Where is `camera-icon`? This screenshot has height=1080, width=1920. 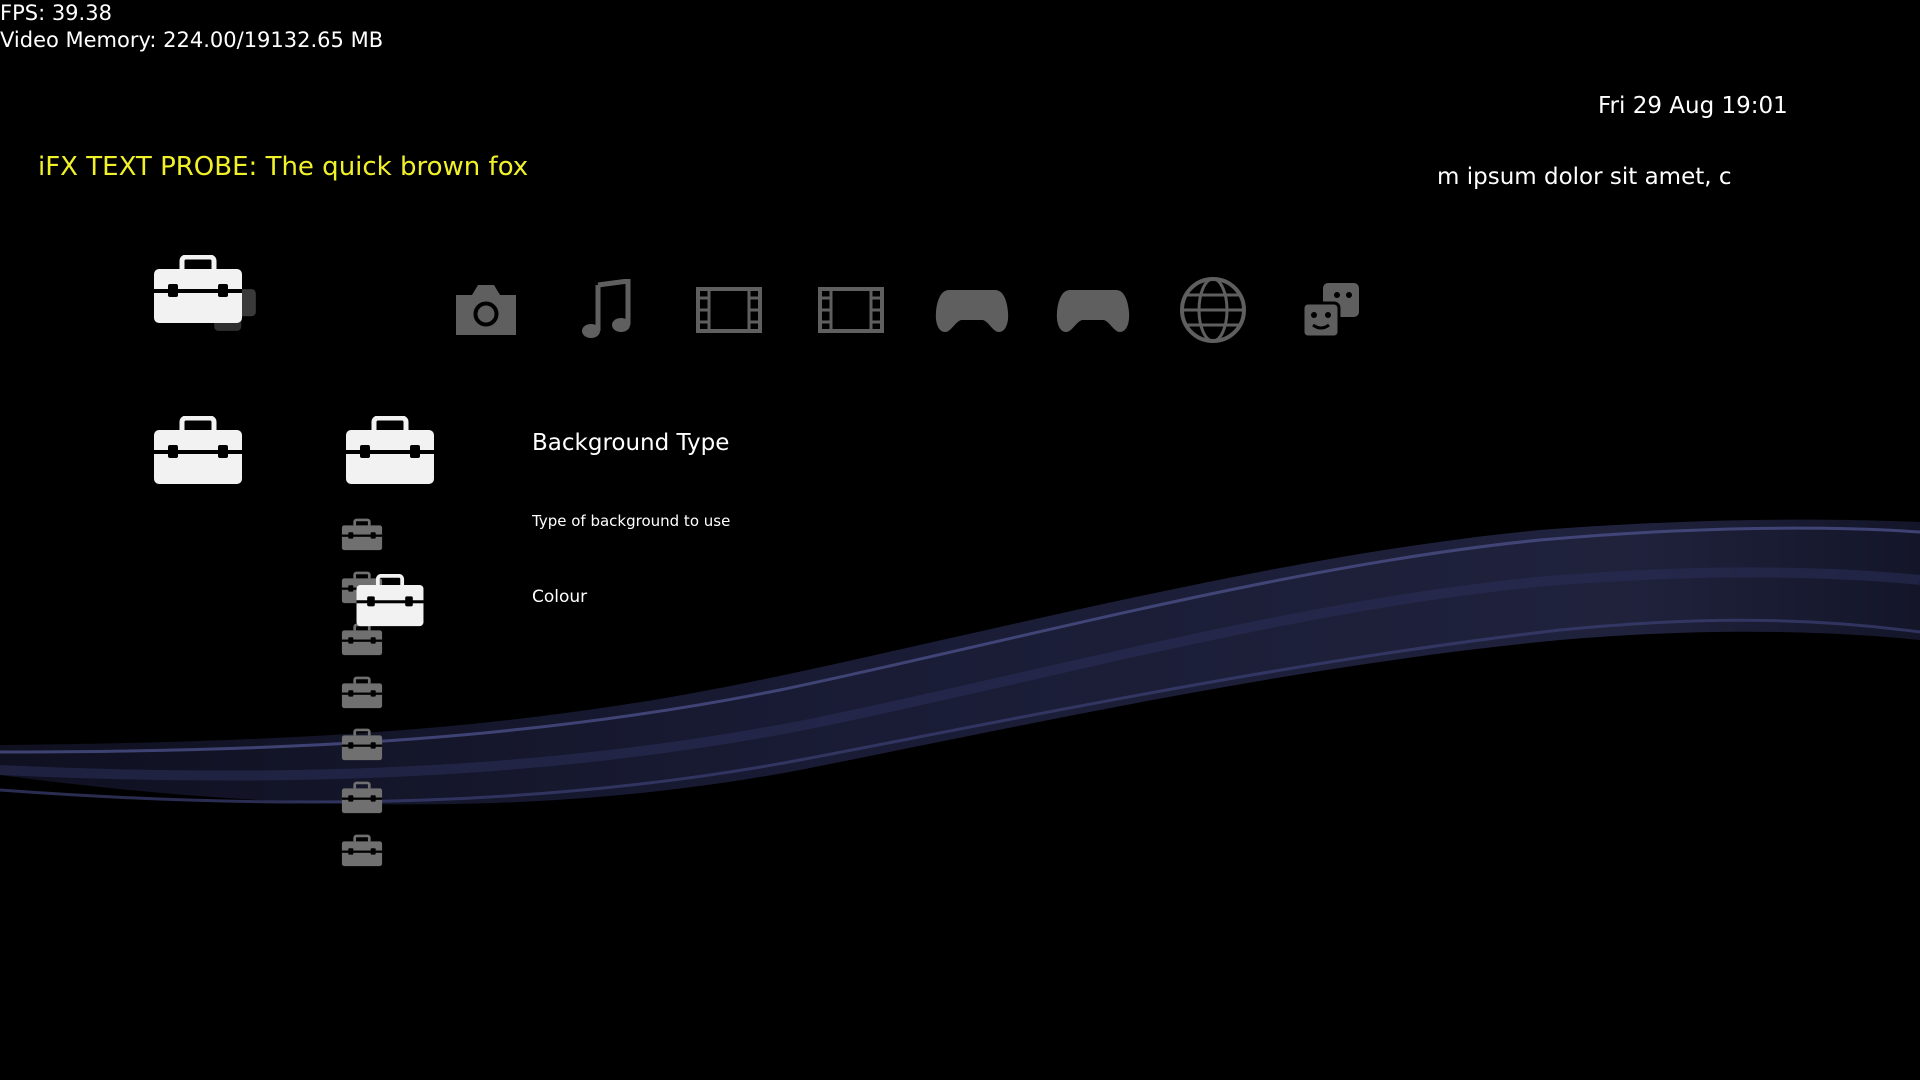
camera-icon is located at coordinates (486, 310).